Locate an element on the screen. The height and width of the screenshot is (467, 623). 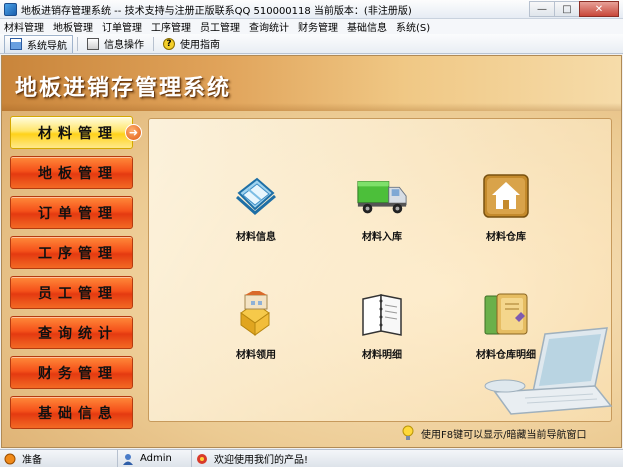
status-welcome: 欢迎使用我们的产品! is located at coordinates (261, 460).